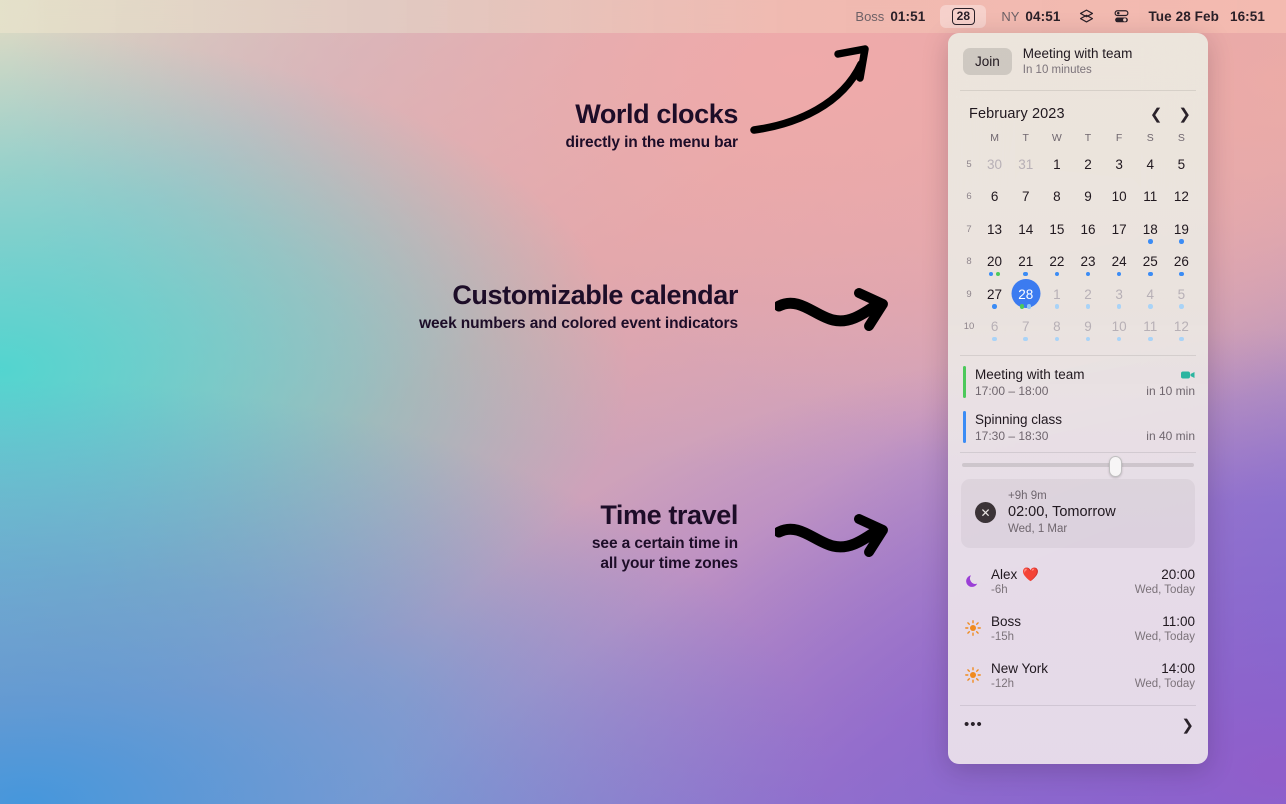  Describe the element at coordinates (1178, 621) in the screenshot. I see `world-clock-time: 11:00` at that location.